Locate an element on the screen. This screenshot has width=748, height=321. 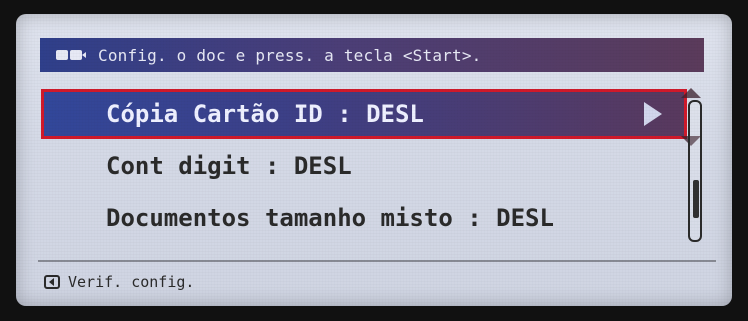
status-bar: Verif. config. is located at coordinates (119, 282).